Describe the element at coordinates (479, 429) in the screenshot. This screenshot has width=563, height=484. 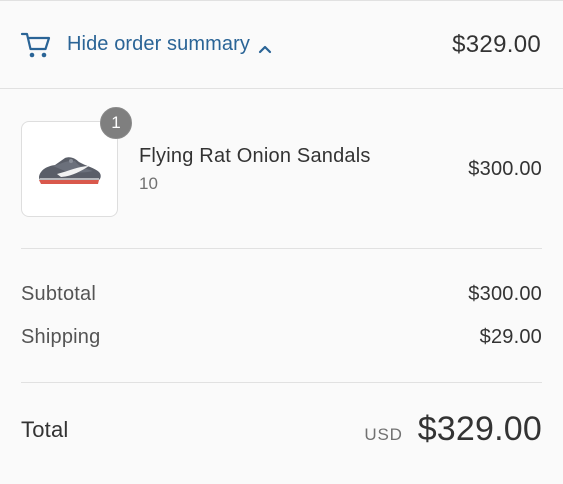
I see `total-value: $329.00` at that location.